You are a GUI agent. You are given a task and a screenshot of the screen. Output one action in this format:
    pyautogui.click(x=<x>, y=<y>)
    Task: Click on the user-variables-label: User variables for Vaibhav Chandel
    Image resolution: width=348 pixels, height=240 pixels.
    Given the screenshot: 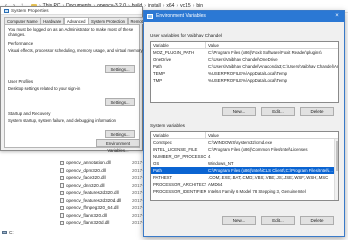 What is the action you would take?
    pyautogui.click(x=186, y=35)
    